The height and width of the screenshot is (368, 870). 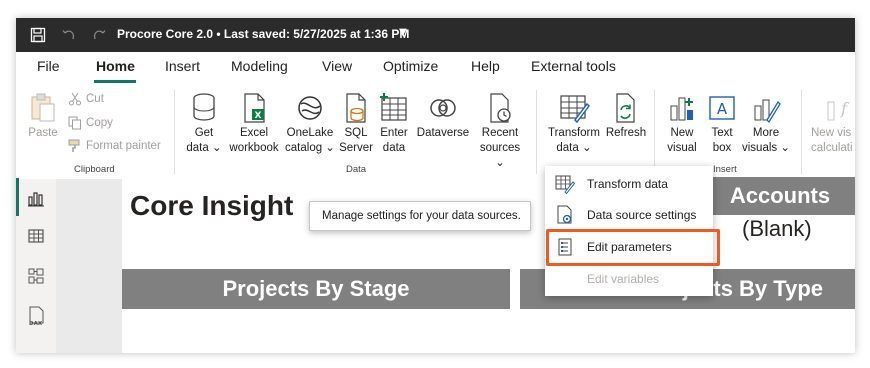 I want to click on more-visuals-button: More visuals ⌄, so click(x=766, y=124).